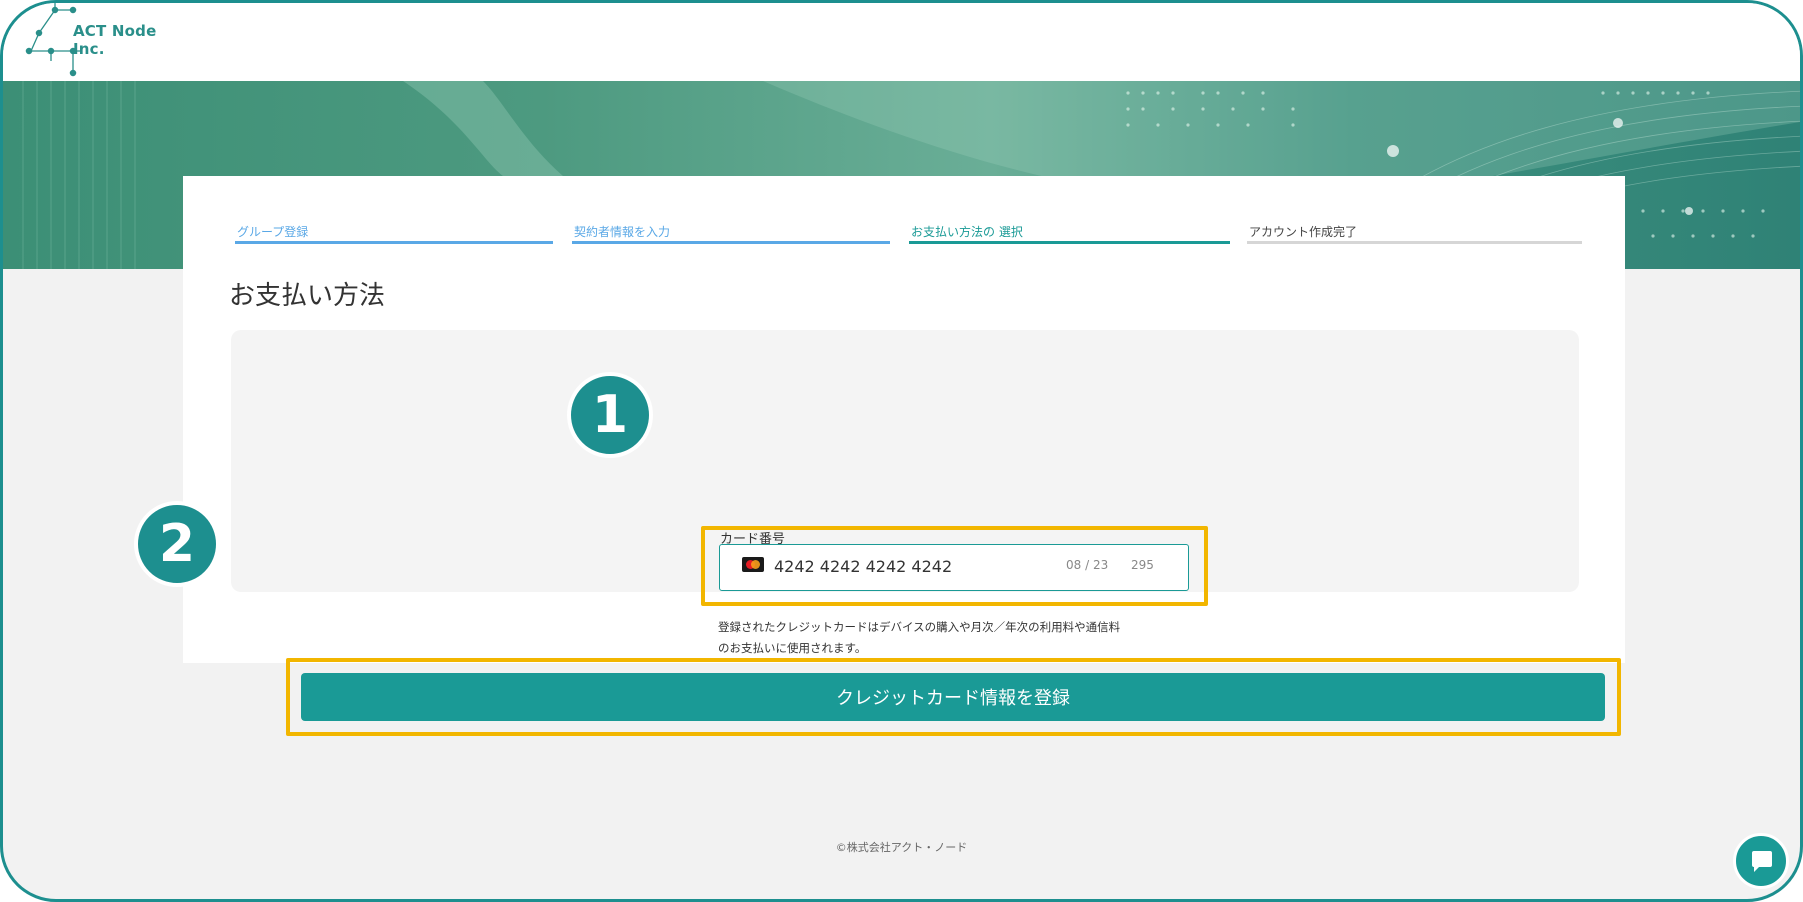  What do you see at coordinates (731, 233) in the screenshot?
I see `step-contractor-info: 契約者情報を入力` at bounding box center [731, 233].